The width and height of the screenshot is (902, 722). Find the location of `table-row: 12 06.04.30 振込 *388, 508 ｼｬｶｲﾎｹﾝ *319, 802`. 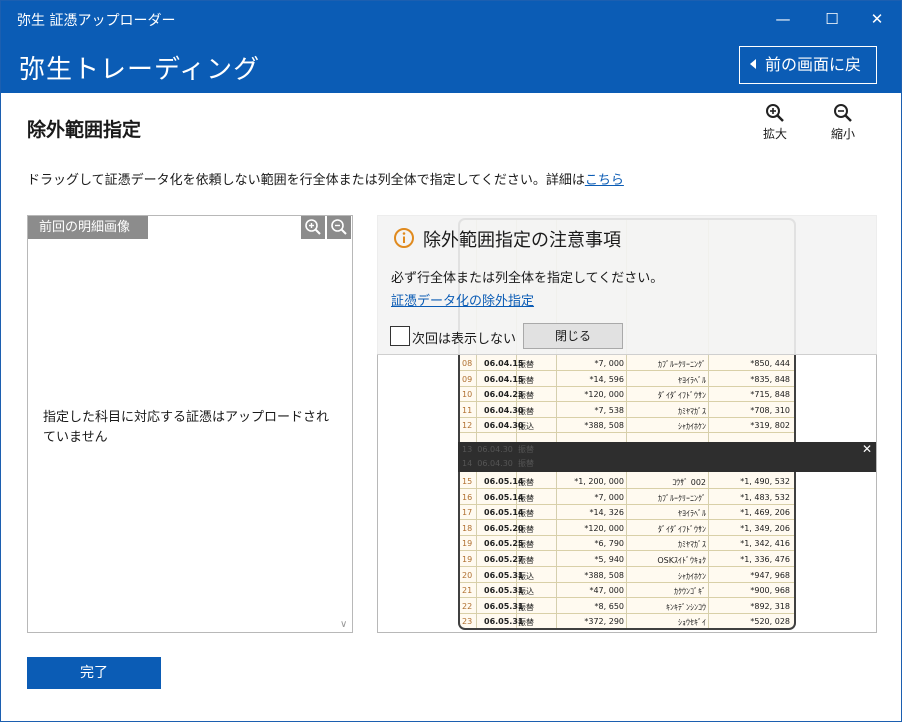

table-row: 12 06.04.30 振込 *388, 508 ｼｬｶｲﾎｹﾝ *319, 802 is located at coordinates (627, 426).